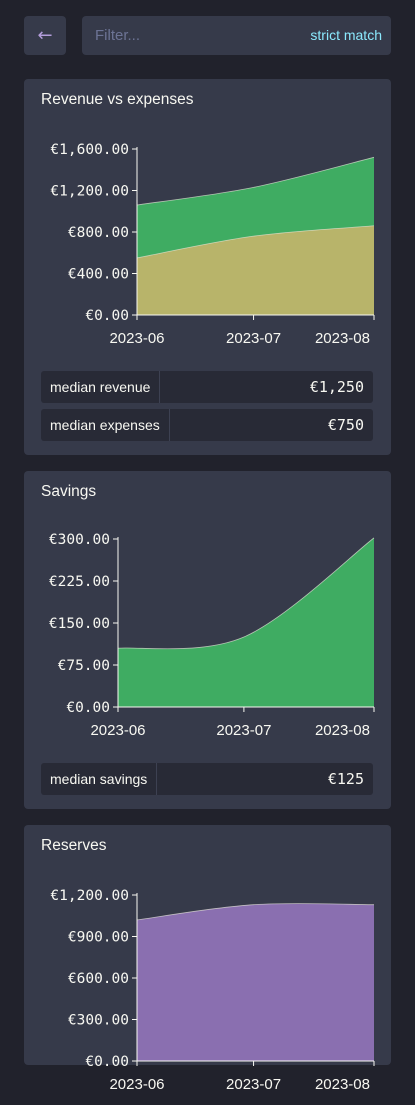 The width and height of the screenshot is (415, 1105). What do you see at coordinates (89, 150) in the screenshot?
I see `y-tick-label: €1,600.00` at bounding box center [89, 150].